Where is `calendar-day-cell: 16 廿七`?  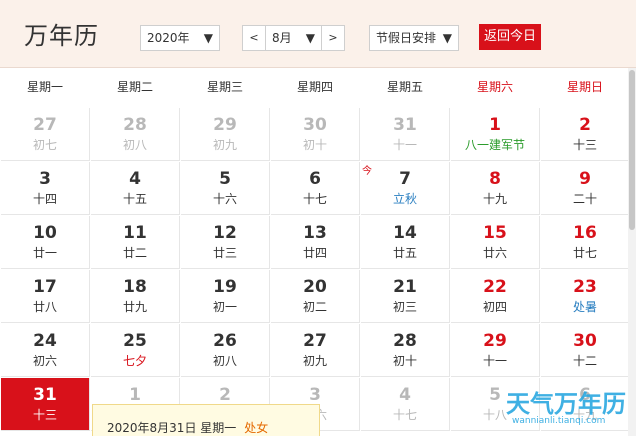
calendar-day-cell: 16 廿七 is located at coordinates (585, 242).